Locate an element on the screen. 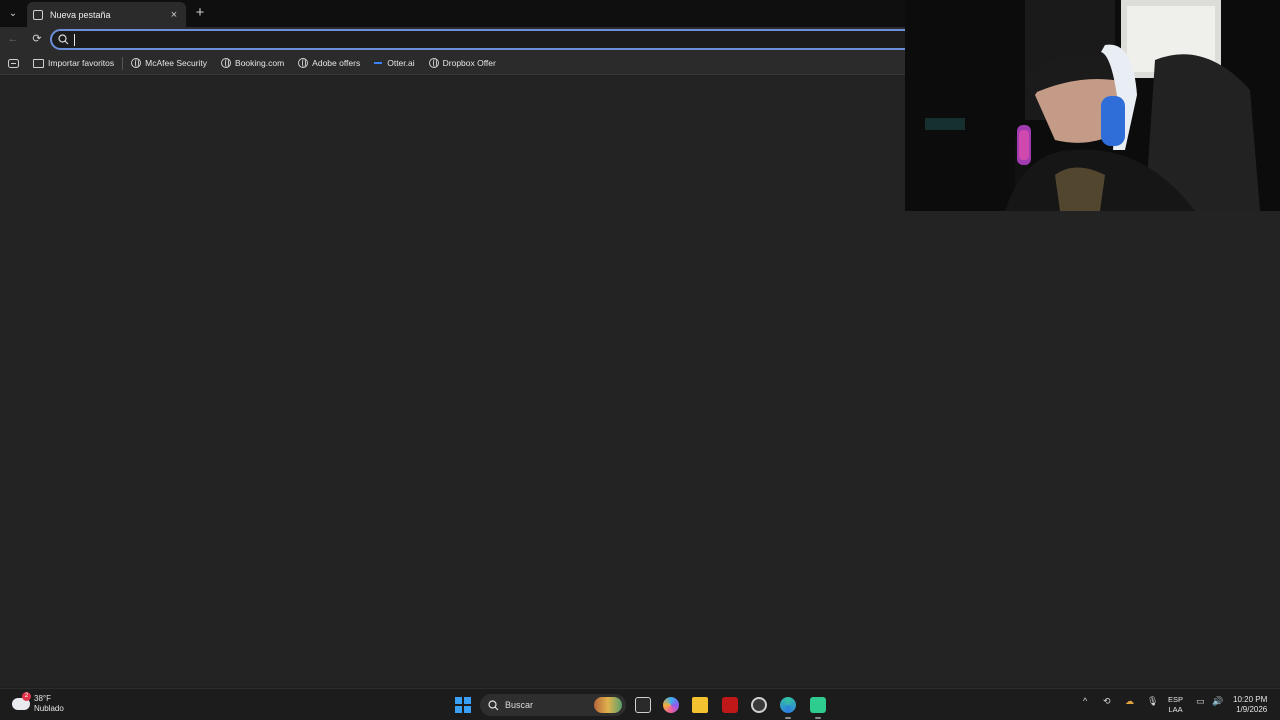 The width and height of the screenshot is (1280, 720). cloud-tray-icon: ☁ is located at coordinates (1129, 701).